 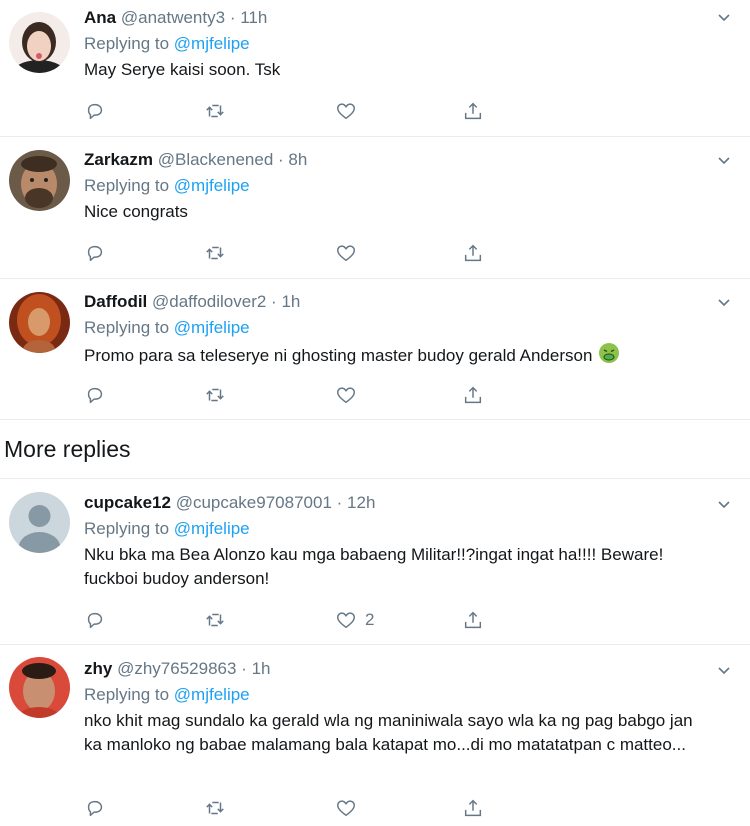 I want to click on display-name: zhy, so click(x=98, y=668).